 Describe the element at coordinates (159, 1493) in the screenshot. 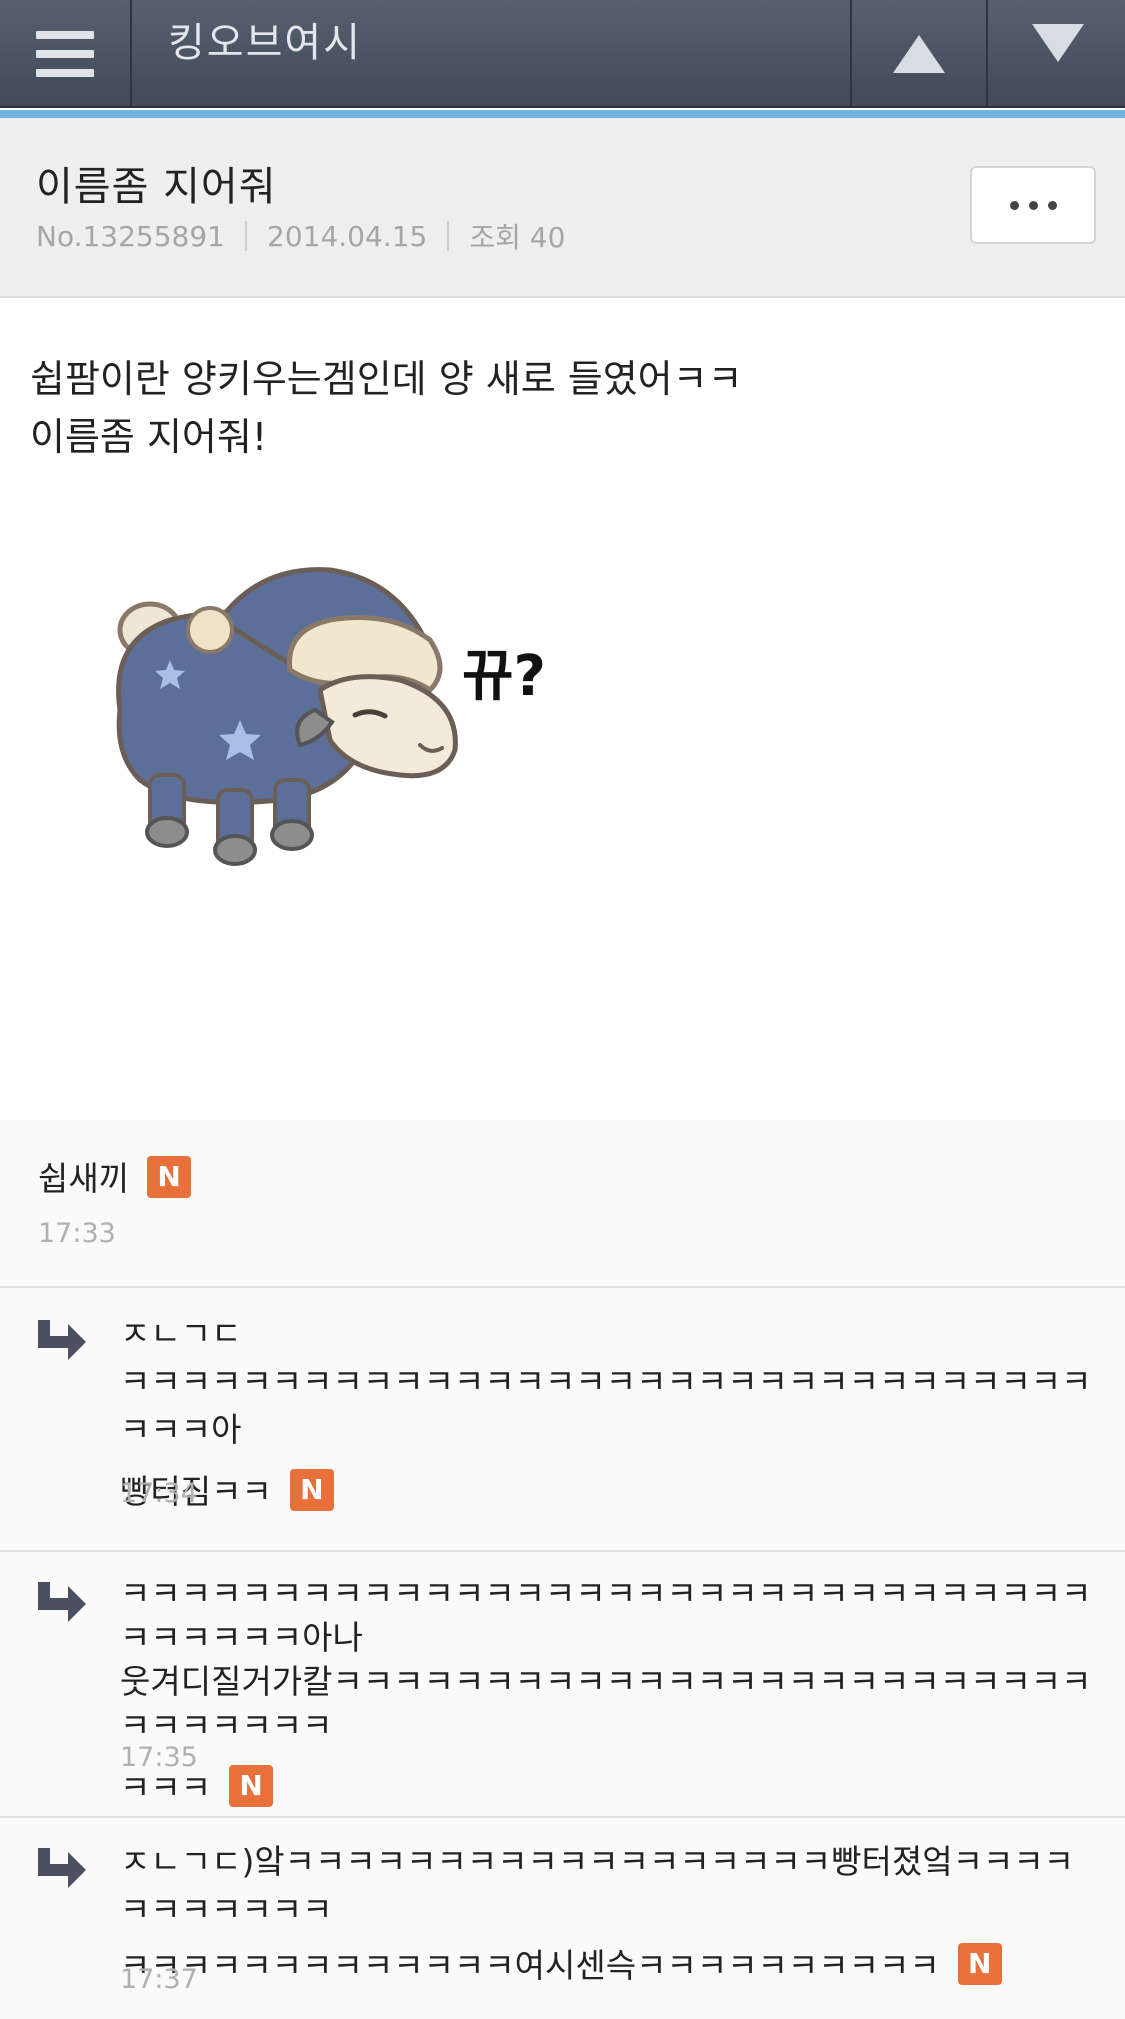

I see `comment-time: 17:34` at that location.